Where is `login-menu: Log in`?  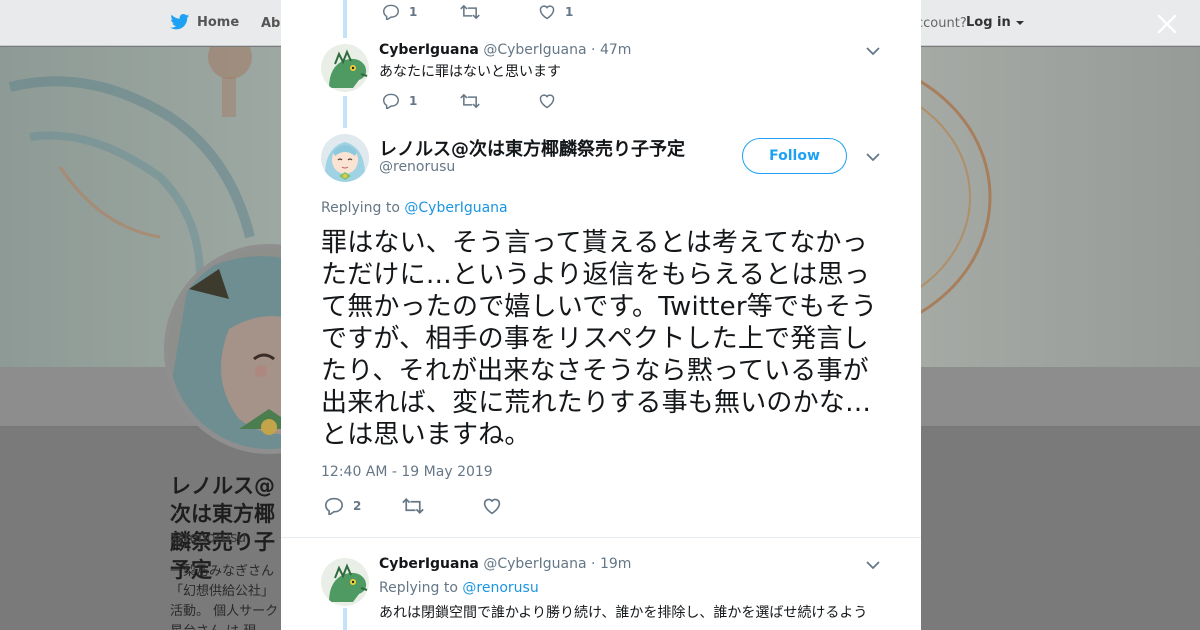
login-menu: Log in is located at coordinates (995, 22).